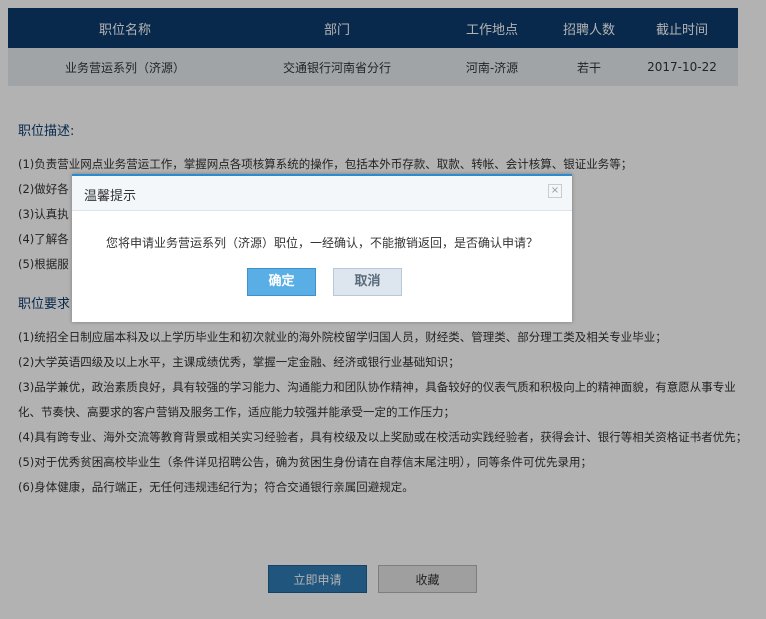 The width and height of the screenshot is (766, 619). Describe the element at coordinates (281, 282) in the screenshot. I see `confirm-button: 确定` at that location.